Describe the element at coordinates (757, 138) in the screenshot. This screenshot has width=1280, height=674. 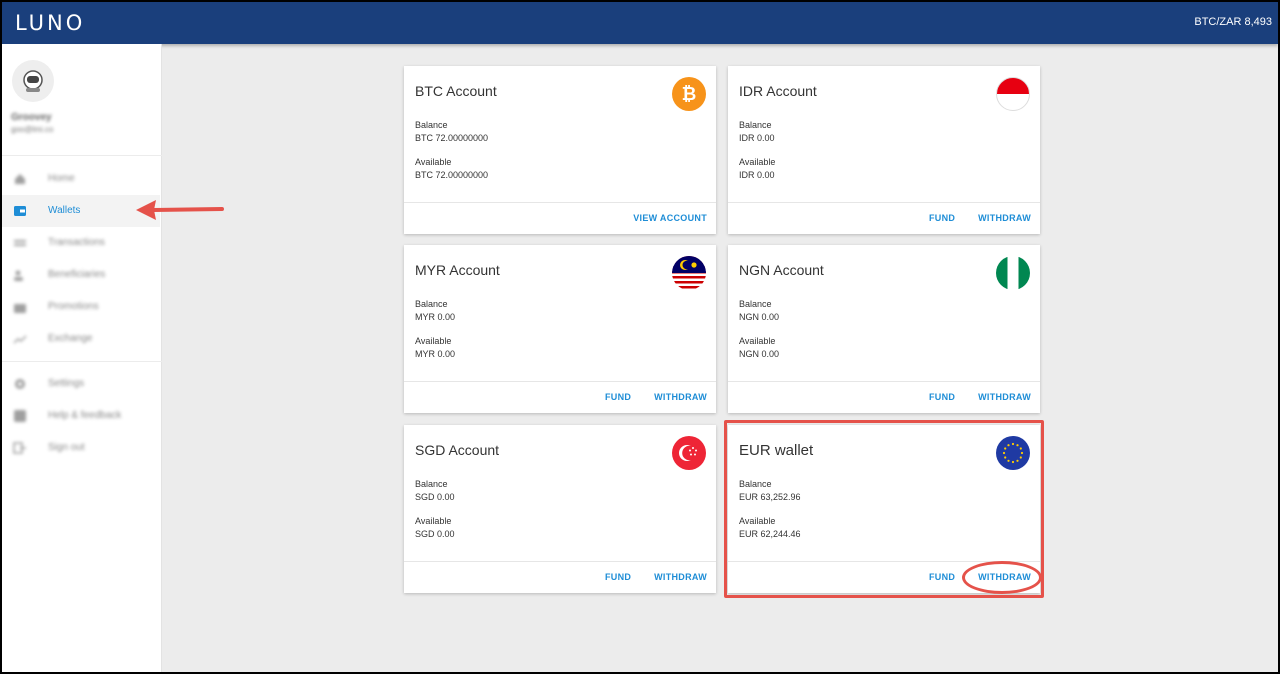
I see `balance-value: IDR 0.00` at that location.